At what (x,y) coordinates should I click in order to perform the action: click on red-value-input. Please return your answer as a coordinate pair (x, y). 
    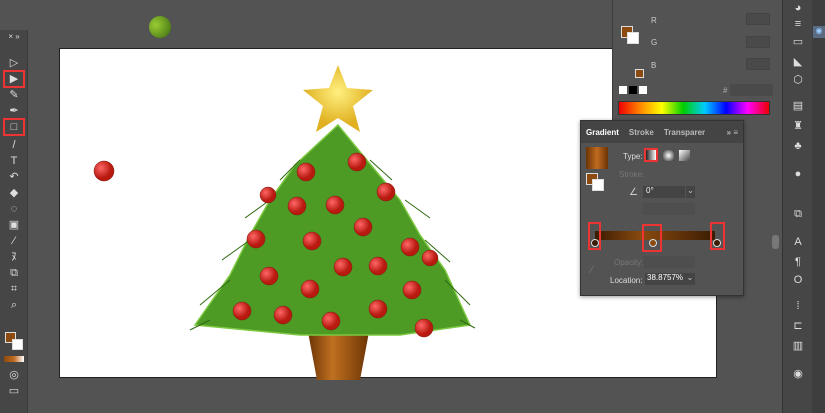
    Looking at the image, I should click on (758, 19).